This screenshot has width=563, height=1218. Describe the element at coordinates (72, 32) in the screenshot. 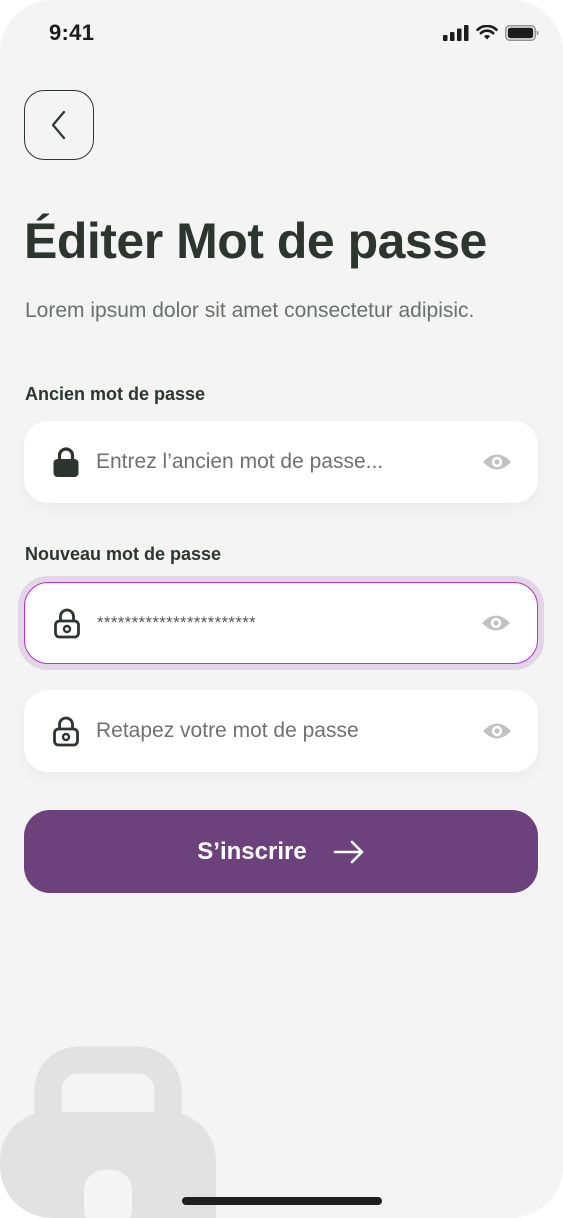

I see `status-time: 9:41` at that location.